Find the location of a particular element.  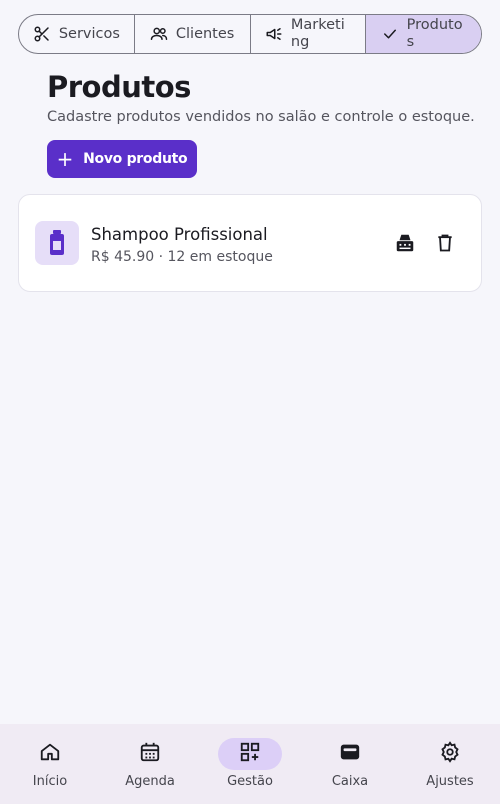

segment-marketing: Marketing is located at coordinates (309, 34).